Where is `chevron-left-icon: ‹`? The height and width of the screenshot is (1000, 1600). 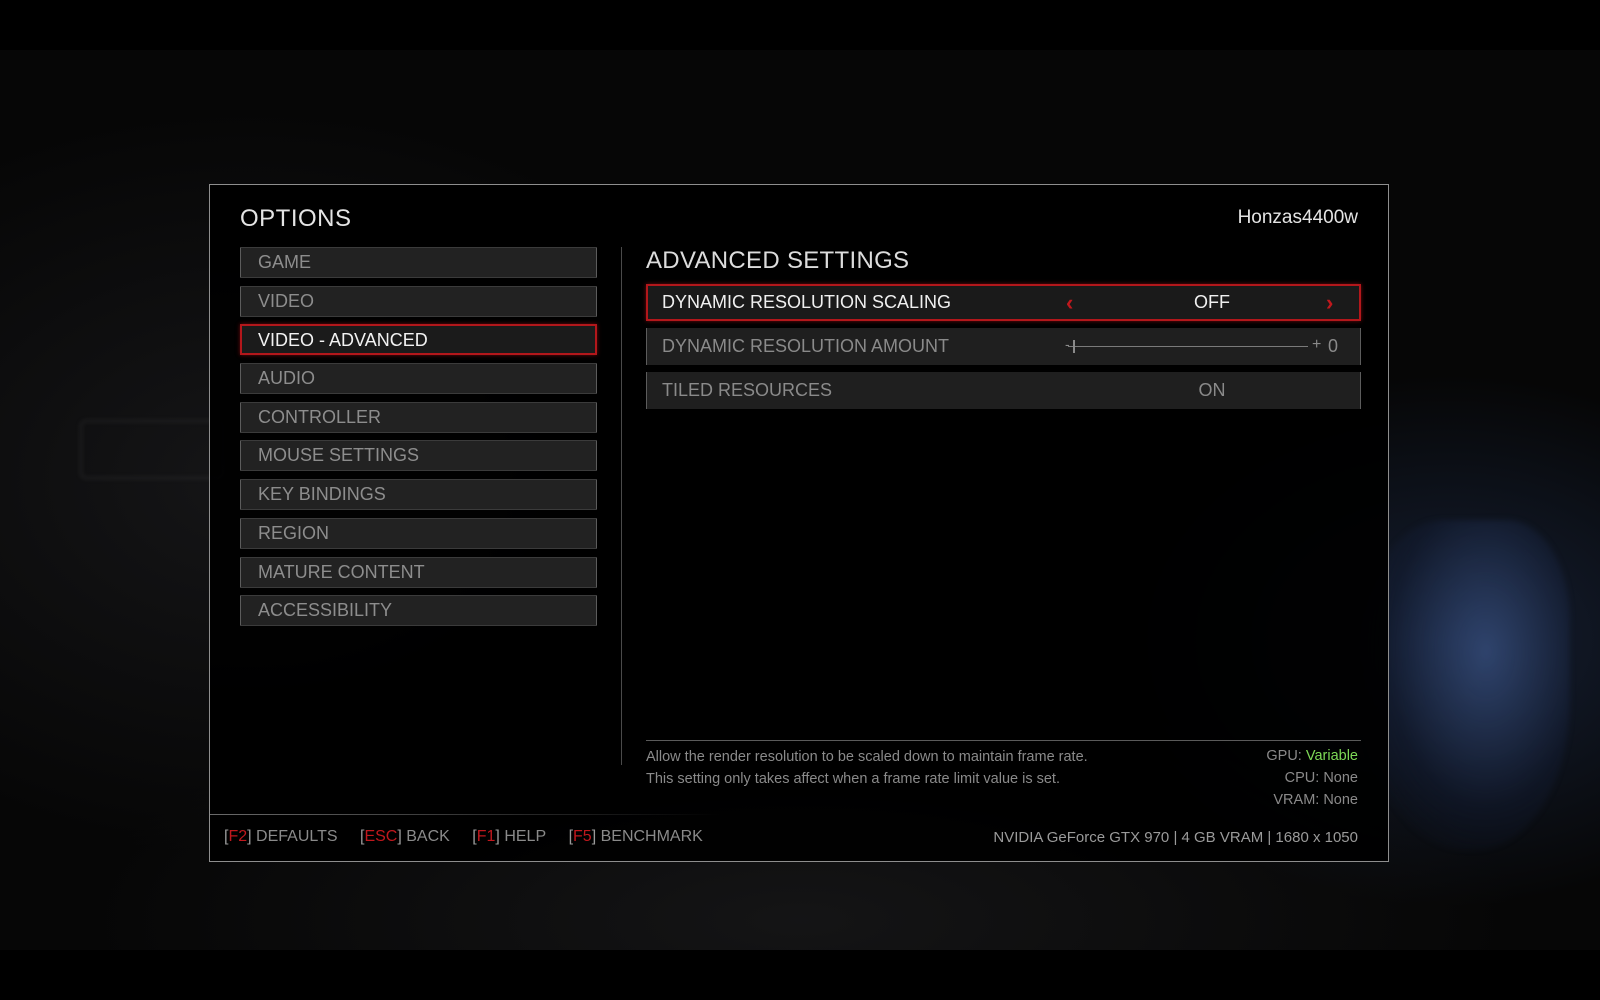 chevron-left-icon: ‹ is located at coordinates (1069, 302).